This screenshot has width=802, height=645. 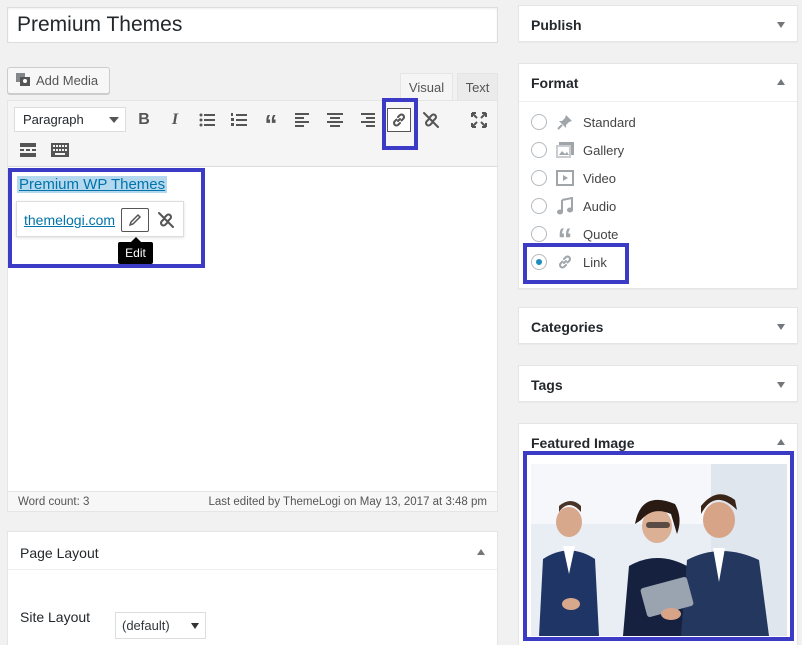 I want to click on align-right-icon, so click(x=368, y=120).